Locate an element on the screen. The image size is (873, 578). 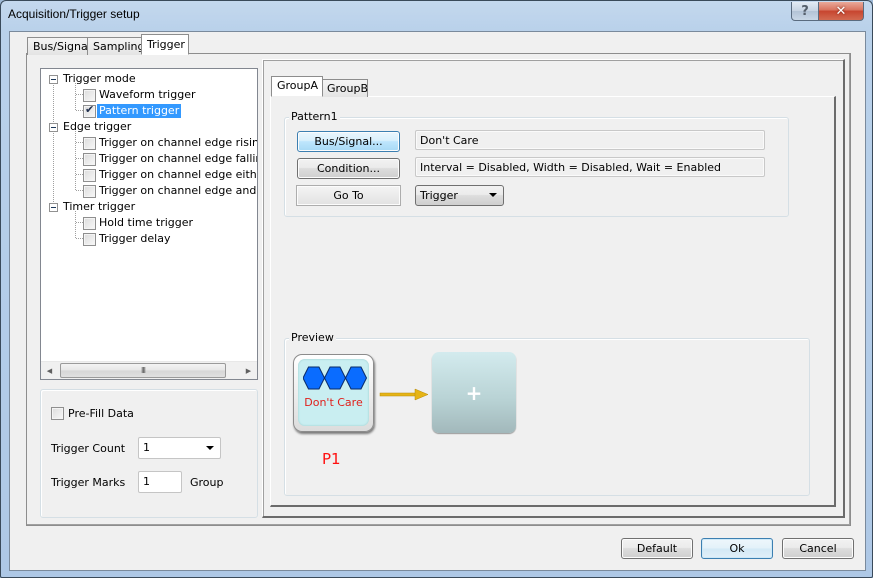
help-icon: ? is located at coordinates (805, 11).